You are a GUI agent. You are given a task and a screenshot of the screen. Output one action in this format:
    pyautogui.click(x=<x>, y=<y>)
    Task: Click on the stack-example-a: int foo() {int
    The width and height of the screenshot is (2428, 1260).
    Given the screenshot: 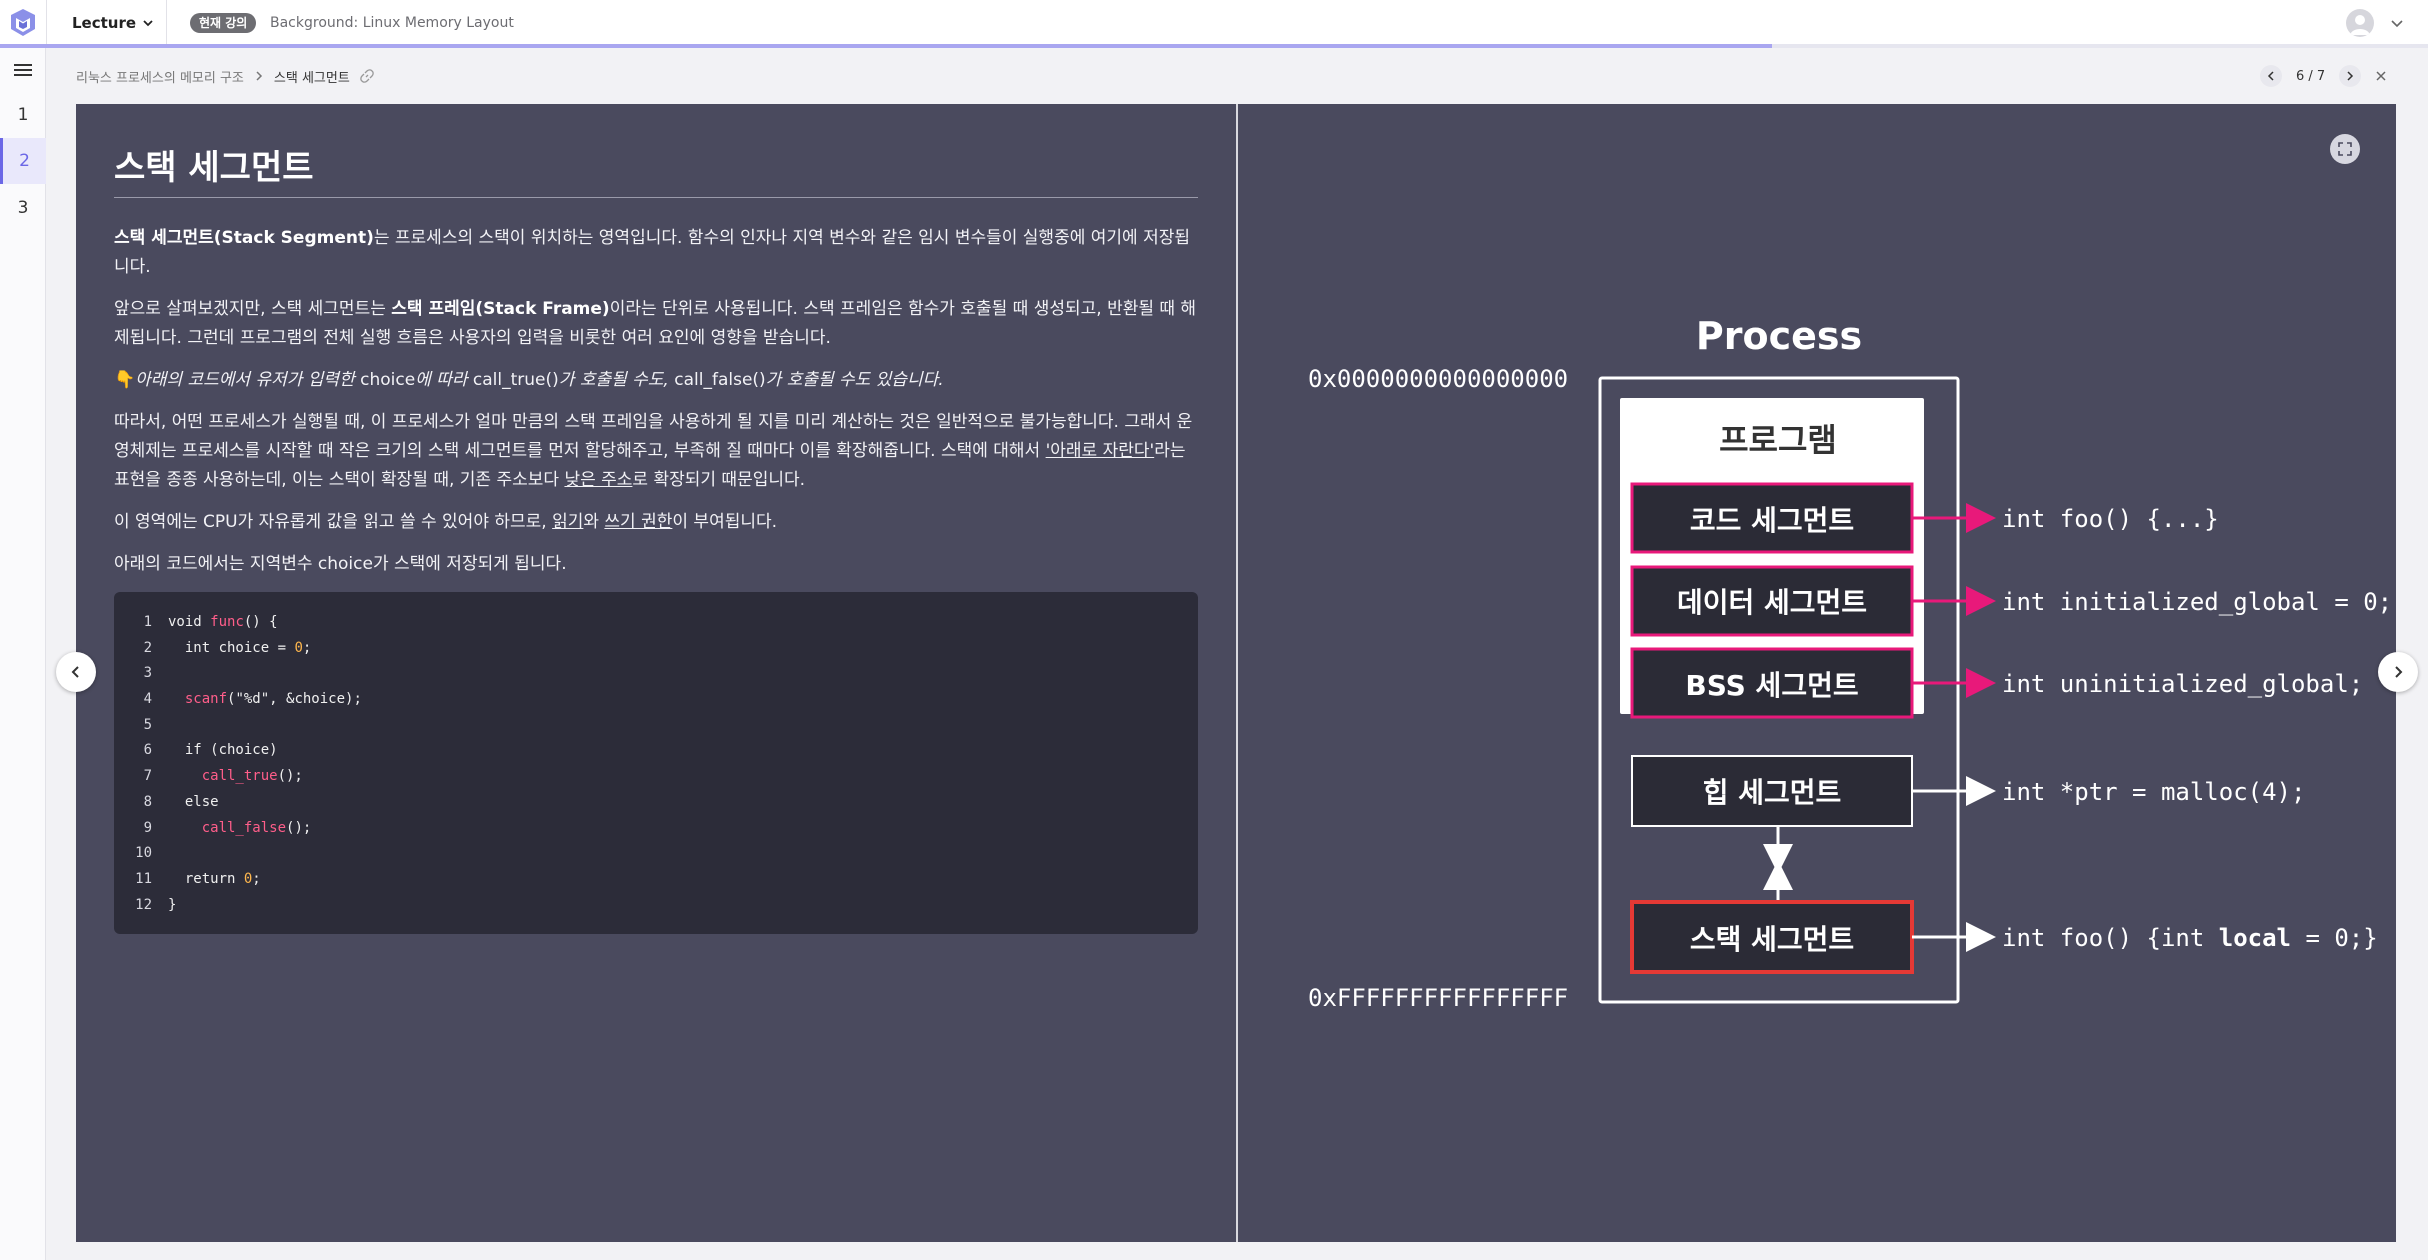 What is the action you would take?
    pyautogui.click(x=2110, y=938)
    